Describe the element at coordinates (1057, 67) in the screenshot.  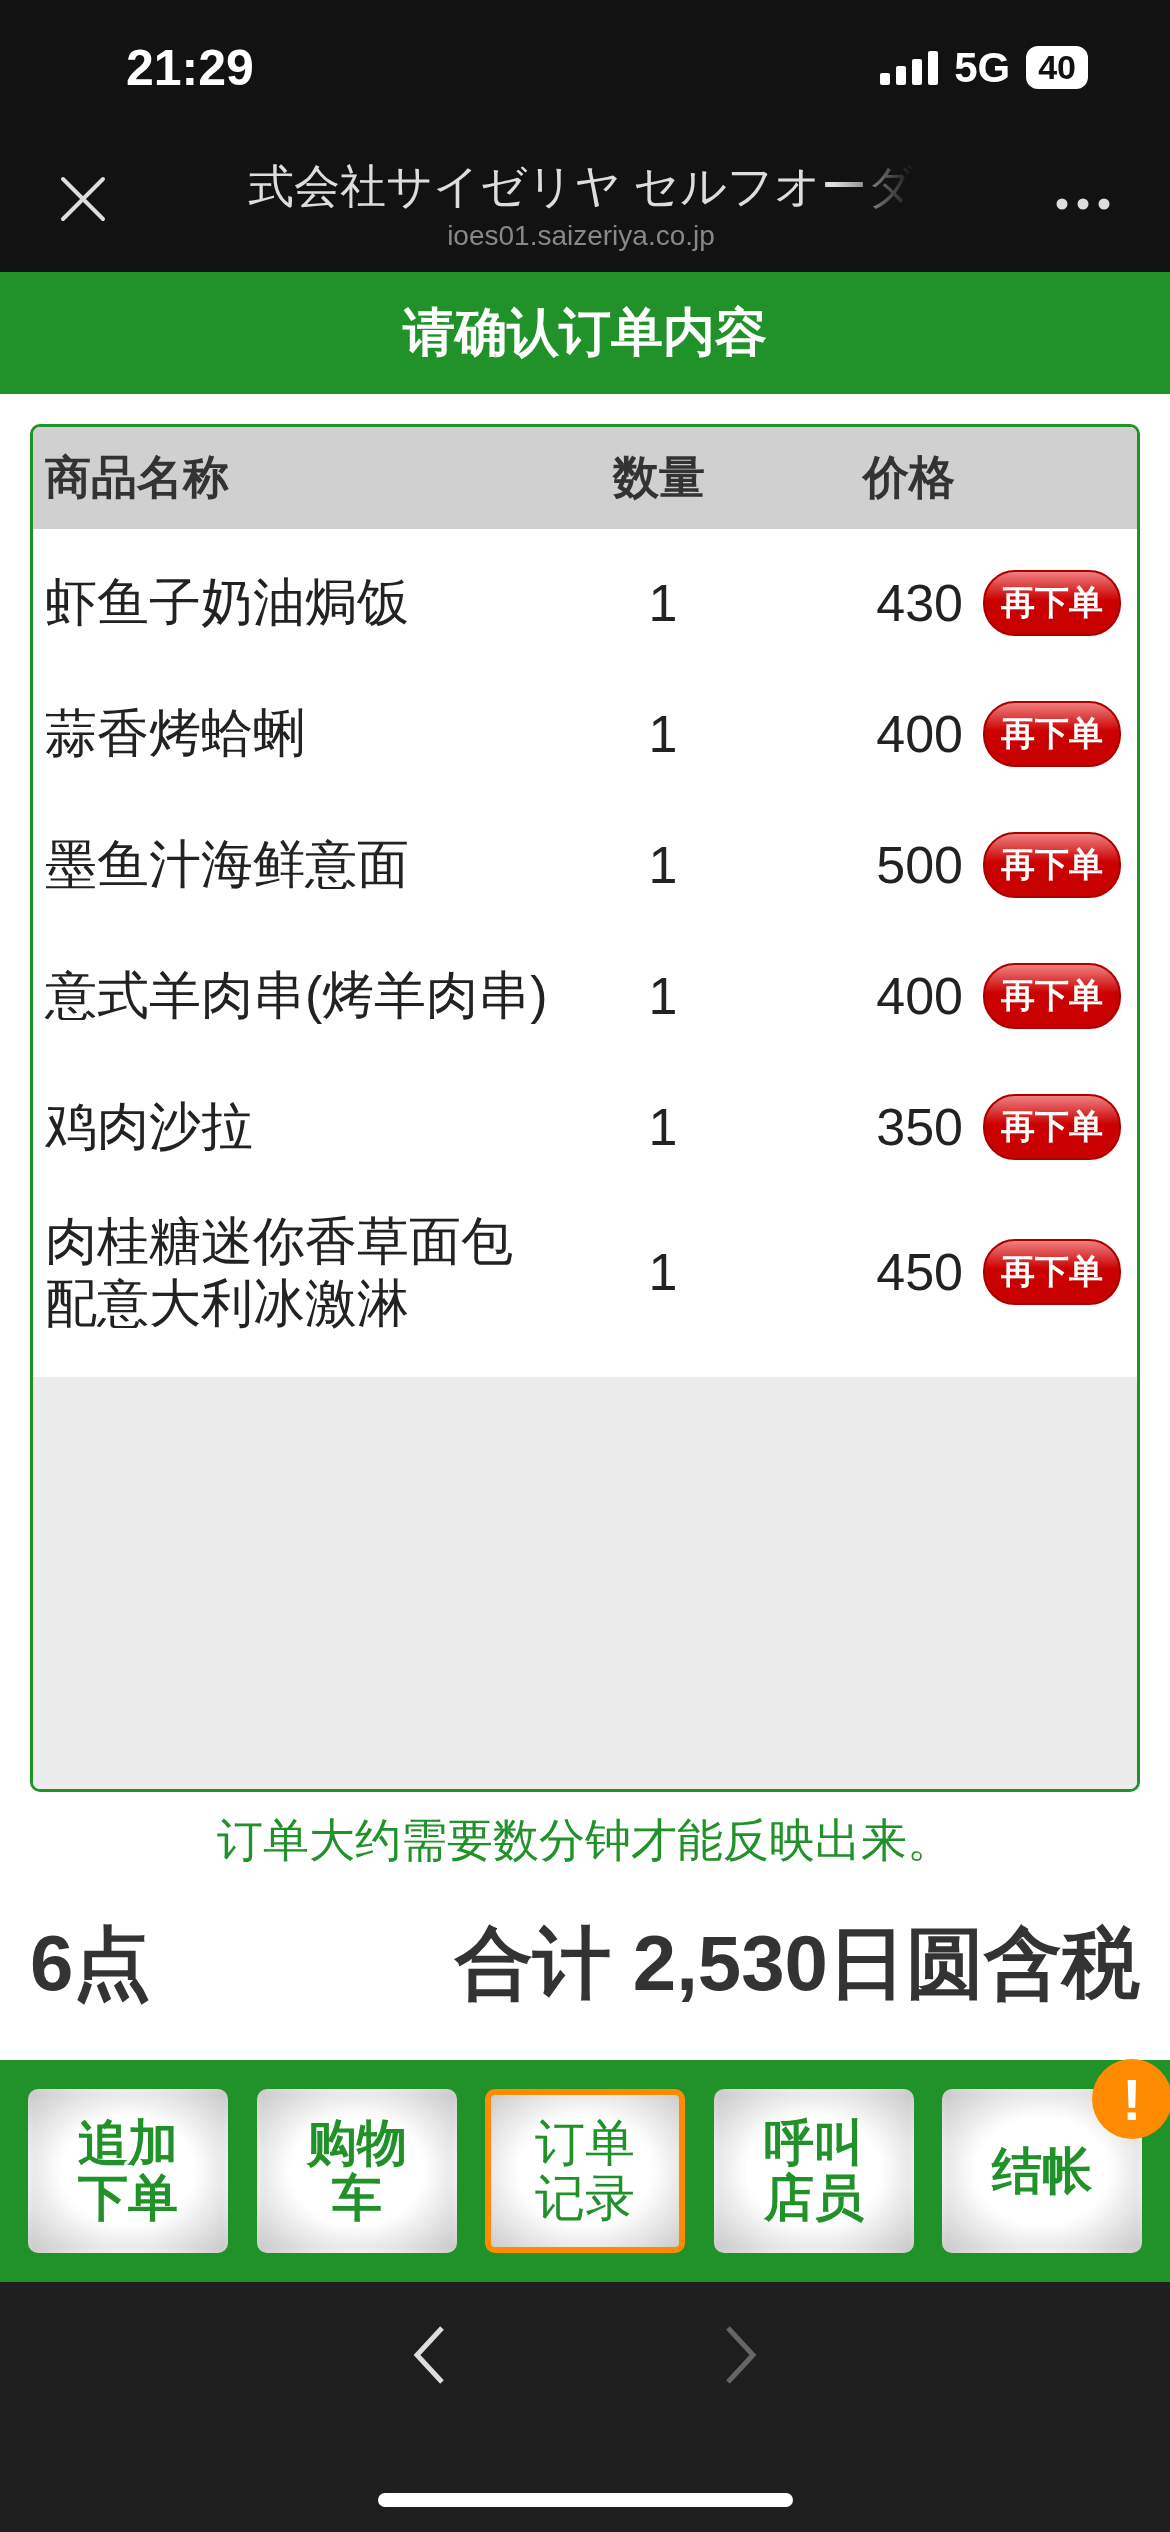
I see `battery-indicator: 40` at that location.